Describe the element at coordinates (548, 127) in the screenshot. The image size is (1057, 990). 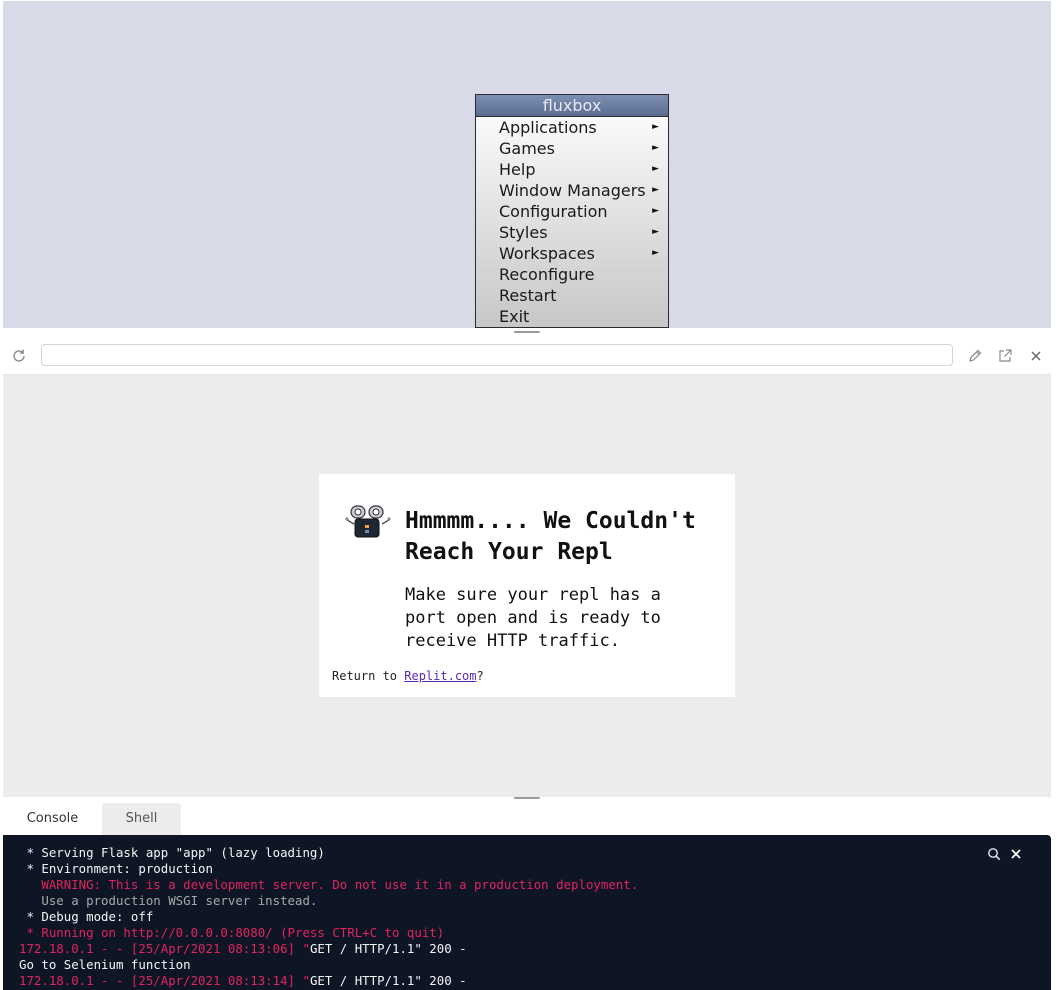
I see `fluxbox-menu-item-label: Applications` at that location.